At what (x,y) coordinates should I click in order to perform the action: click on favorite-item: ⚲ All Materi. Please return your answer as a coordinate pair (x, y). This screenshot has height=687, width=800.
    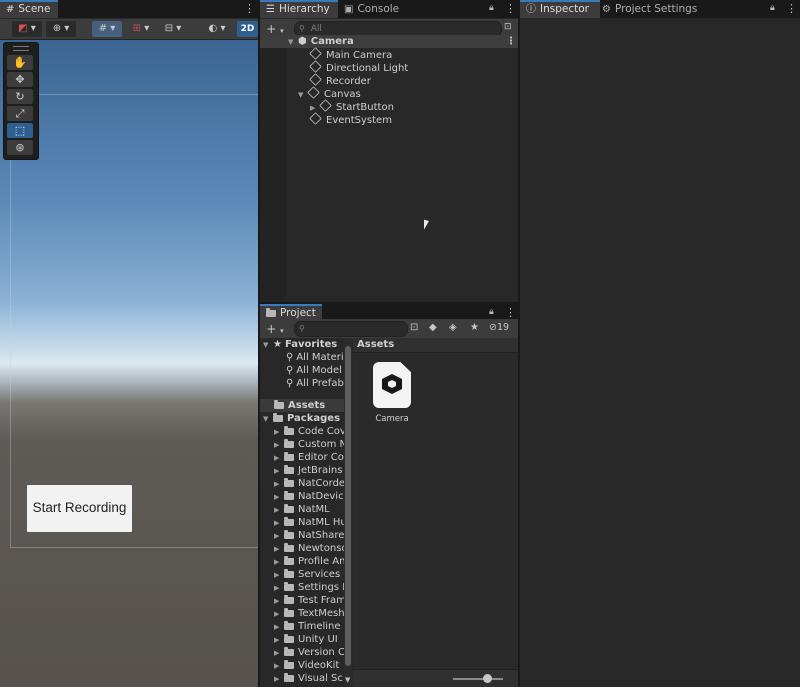
    Looking at the image, I should click on (302, 357).